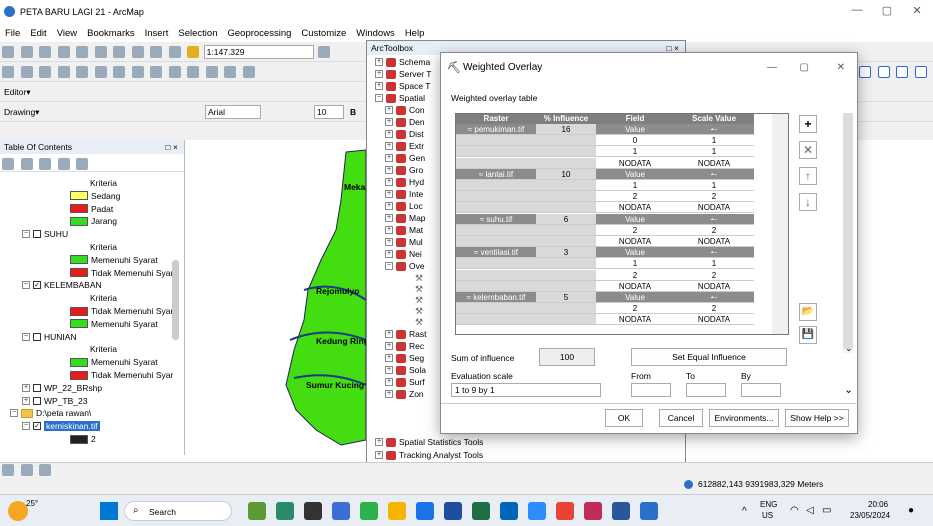 The image size is (933, 526). Describe the element at coordinates (566, 297) in the screenshot. I see `influence-cell: 5` at that location.